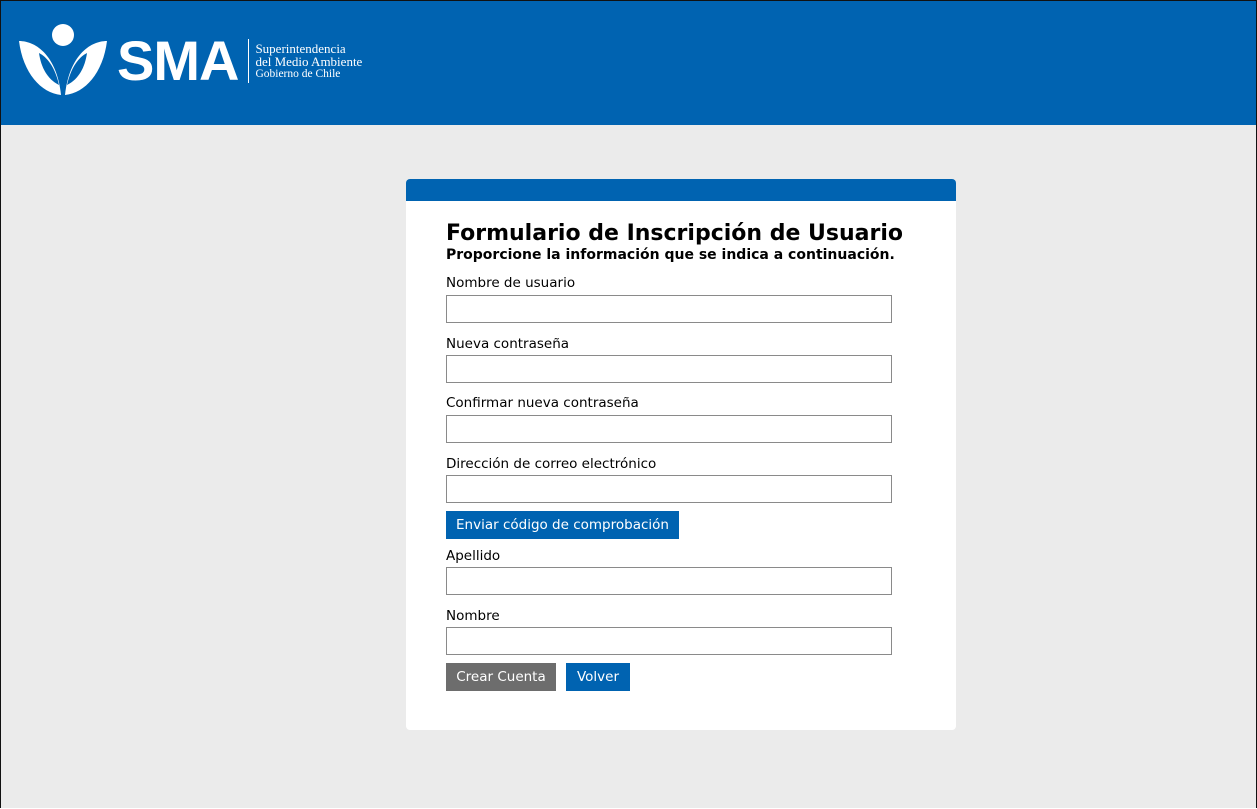 This screenshot has width=1257, height=809. Describe the element at coordinates (473, 616) in the screenshot. I see `first-name-label: Nombre` at that location.